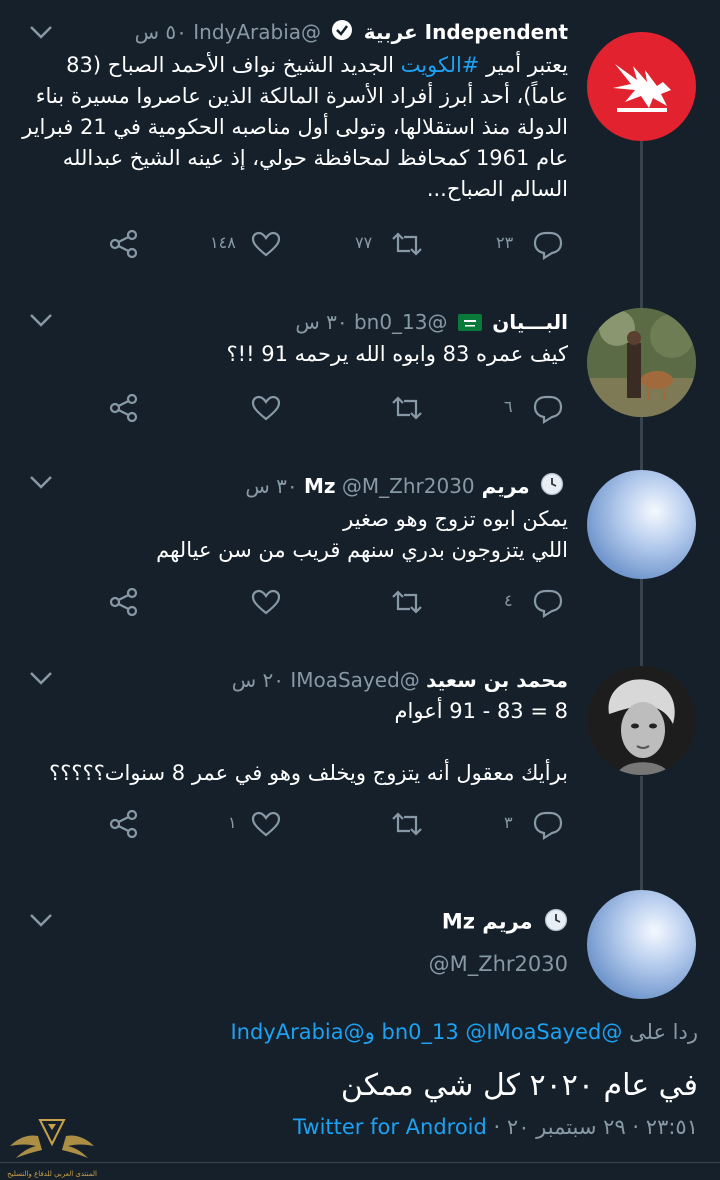 This screenshot has width=720, height=1180. I want to click on tweet-actions: ٤, so click(340, 602).